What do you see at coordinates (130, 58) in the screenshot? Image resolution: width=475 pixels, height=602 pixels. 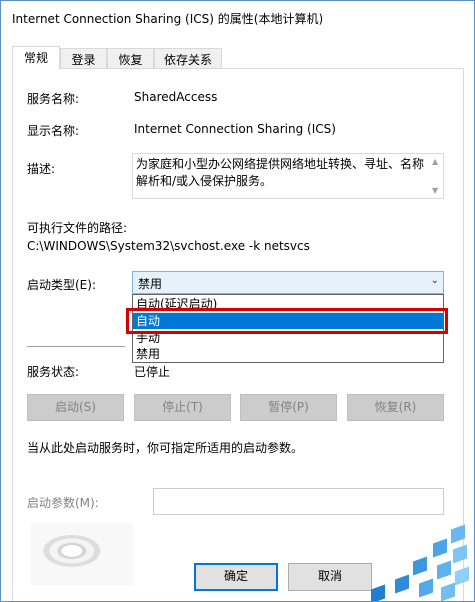 I see `tab-recovery: 恢复` at bounding box center [130, 58].